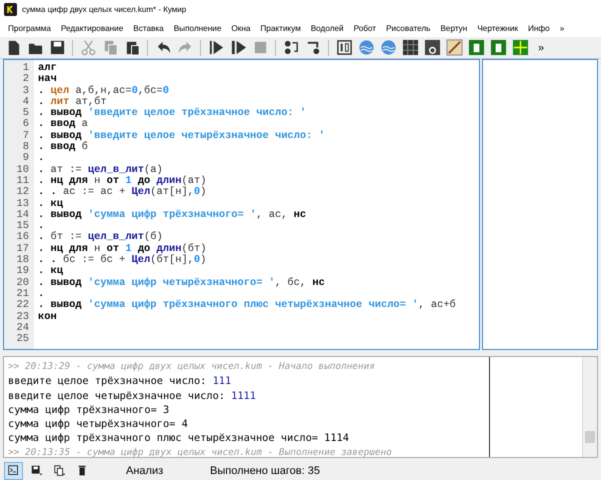 This screenshot has height=480, width=601. What do you see at coordinates (88, 47) in the screenshot?
I see `cut-icon` at bounding box center [88, 47].